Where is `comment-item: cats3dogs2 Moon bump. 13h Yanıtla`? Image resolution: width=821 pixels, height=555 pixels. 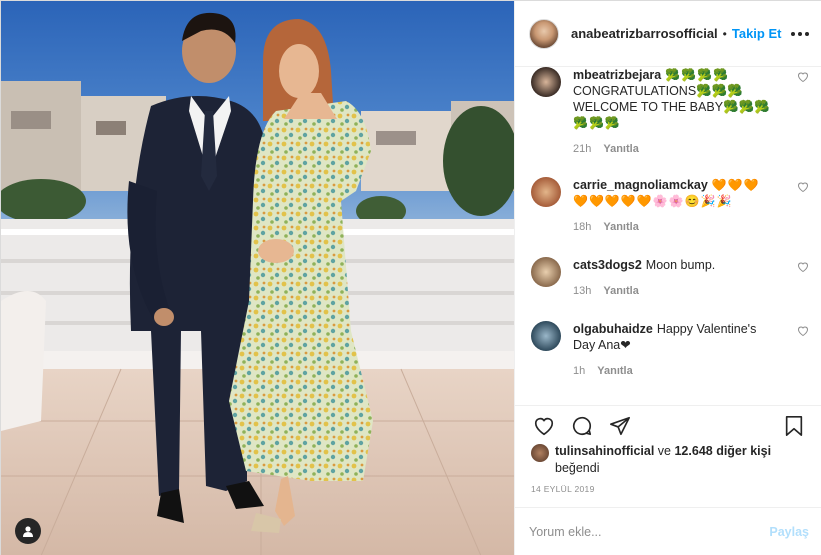
comment-item: cats3dogs2 Moon bump. 13h Yanıtla is located at coordinates (672, 278).